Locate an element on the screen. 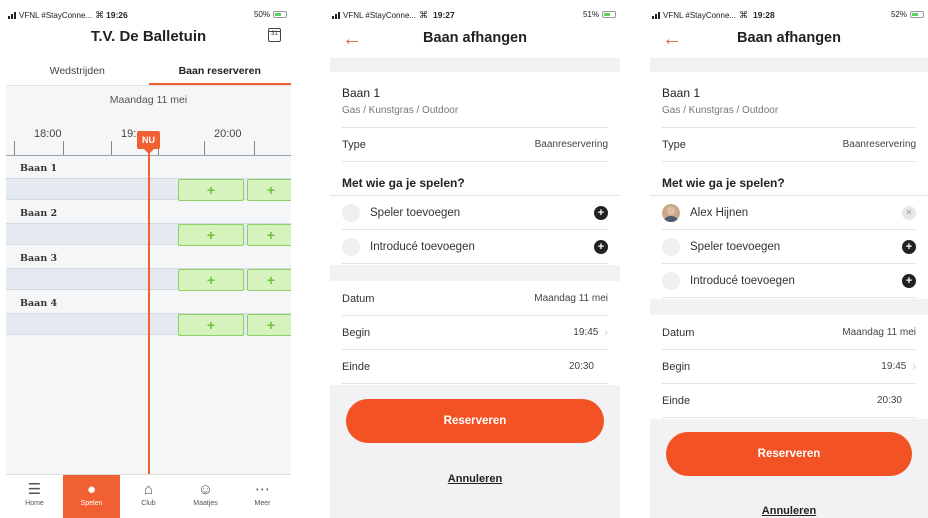  status-time: 19:27 is located at coordinates (444, 15).